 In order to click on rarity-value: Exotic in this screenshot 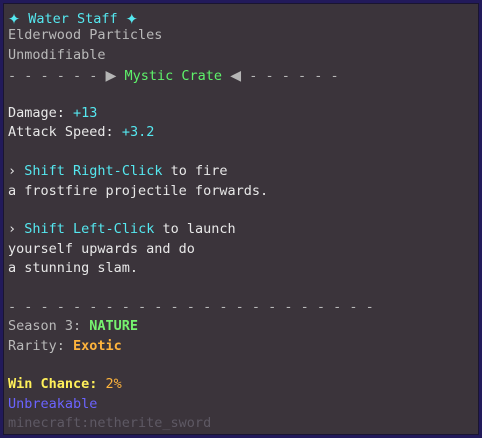, I will do `click(97, 345)`.